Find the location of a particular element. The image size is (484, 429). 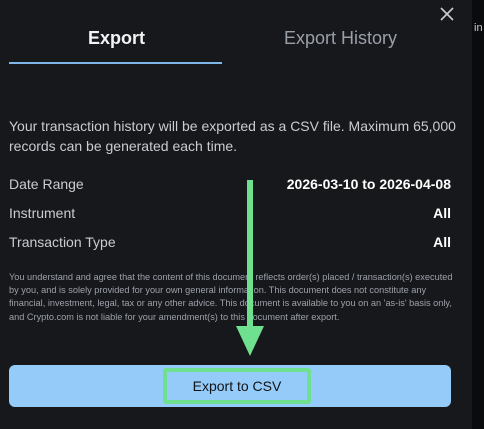

instrument-label: Instrument is located at coordinates (42, 213).